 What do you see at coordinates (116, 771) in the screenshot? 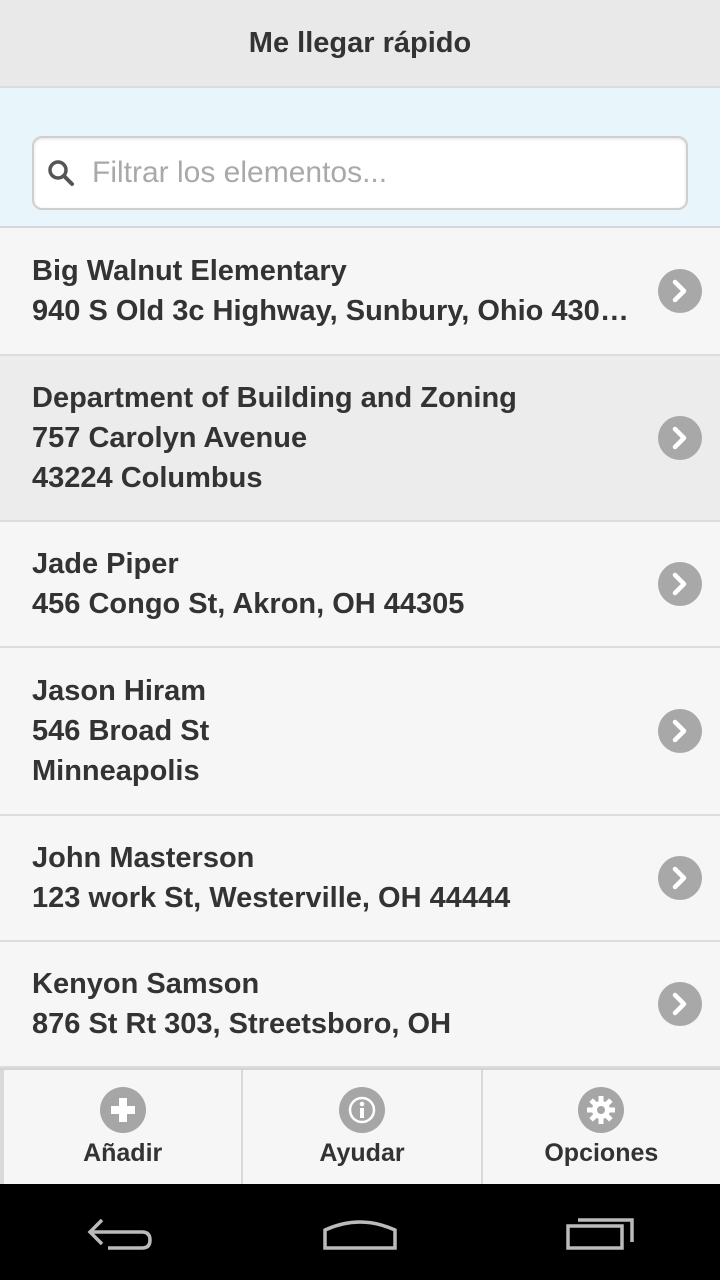
I see `item-city: Minneapolis` at bounding box center [116, 771].